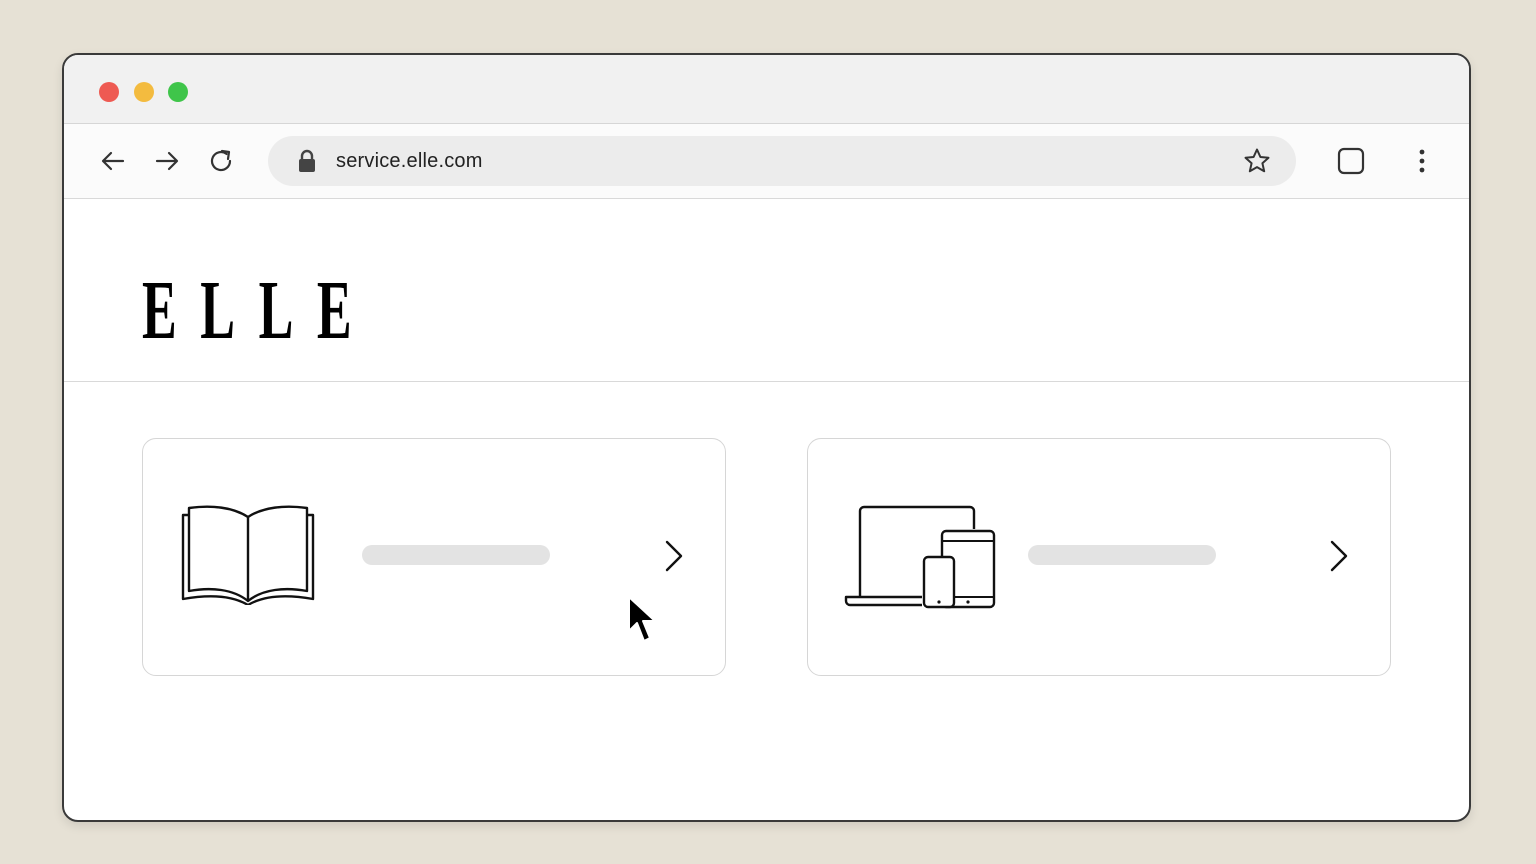 This screenshot has width=1536, height=864. Describe the element at coordinates (109, 92) in the screenshot. I see `close-window-button` at that location.